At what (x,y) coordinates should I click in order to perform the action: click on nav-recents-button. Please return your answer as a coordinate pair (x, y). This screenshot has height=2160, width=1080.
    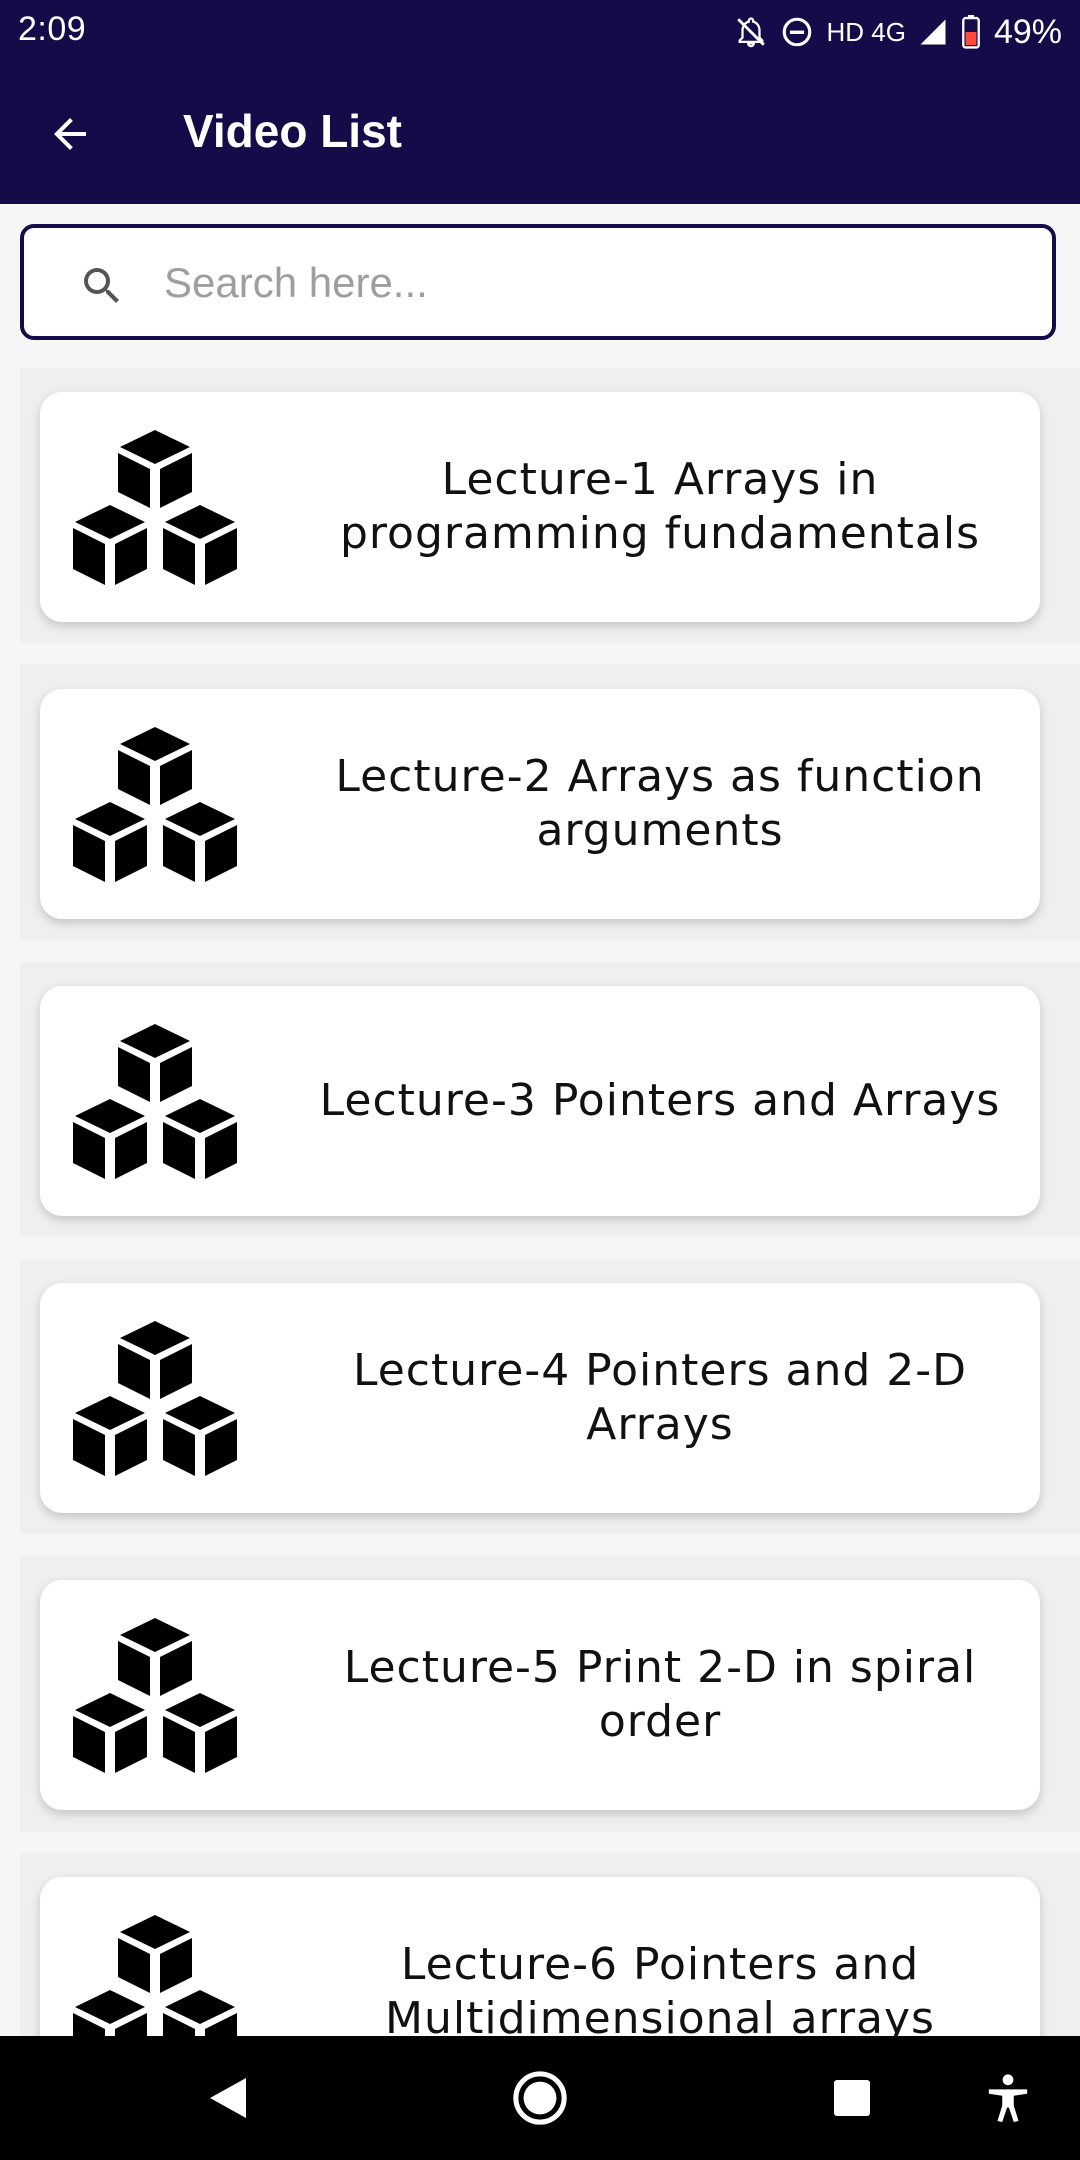
    Looking at the image, I should click on (852, 2098).